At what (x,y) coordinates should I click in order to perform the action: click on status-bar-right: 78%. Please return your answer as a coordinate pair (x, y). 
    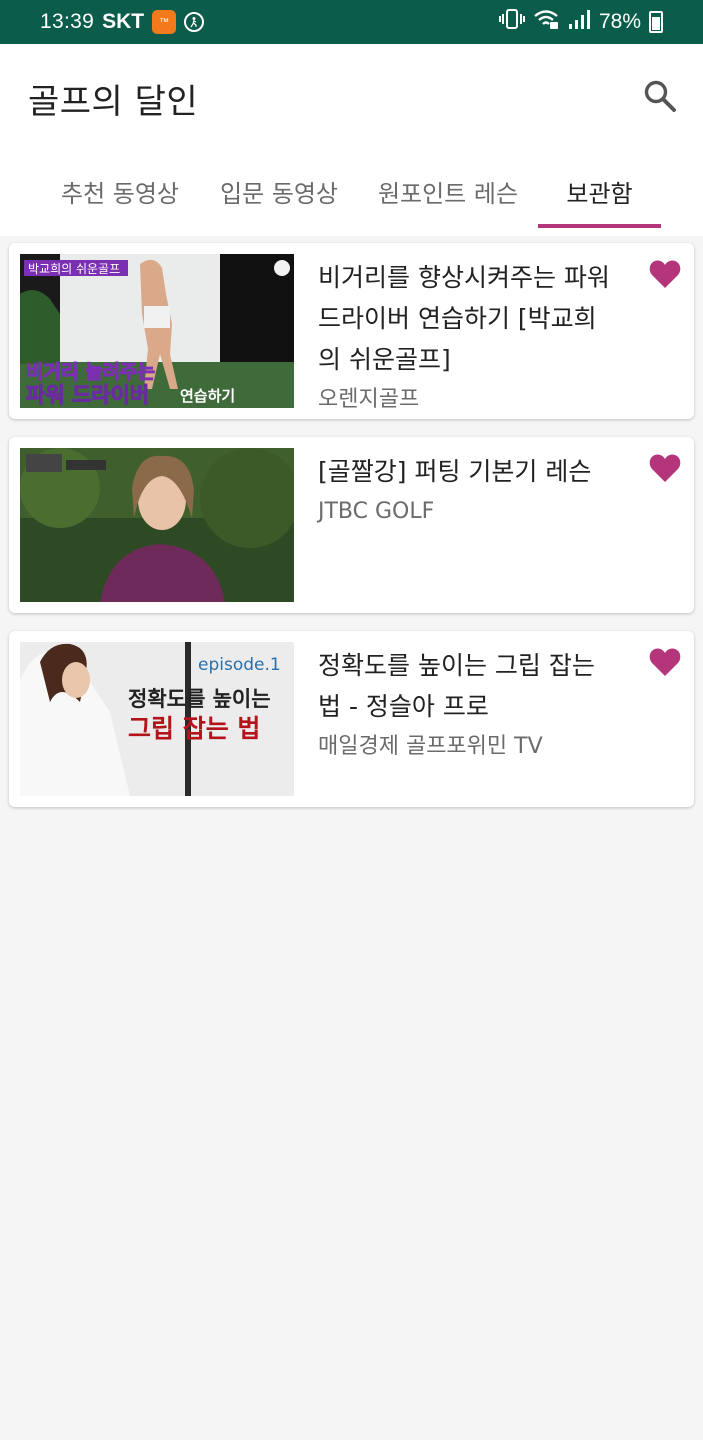
    Looking at the image, I should click on (580, 22).